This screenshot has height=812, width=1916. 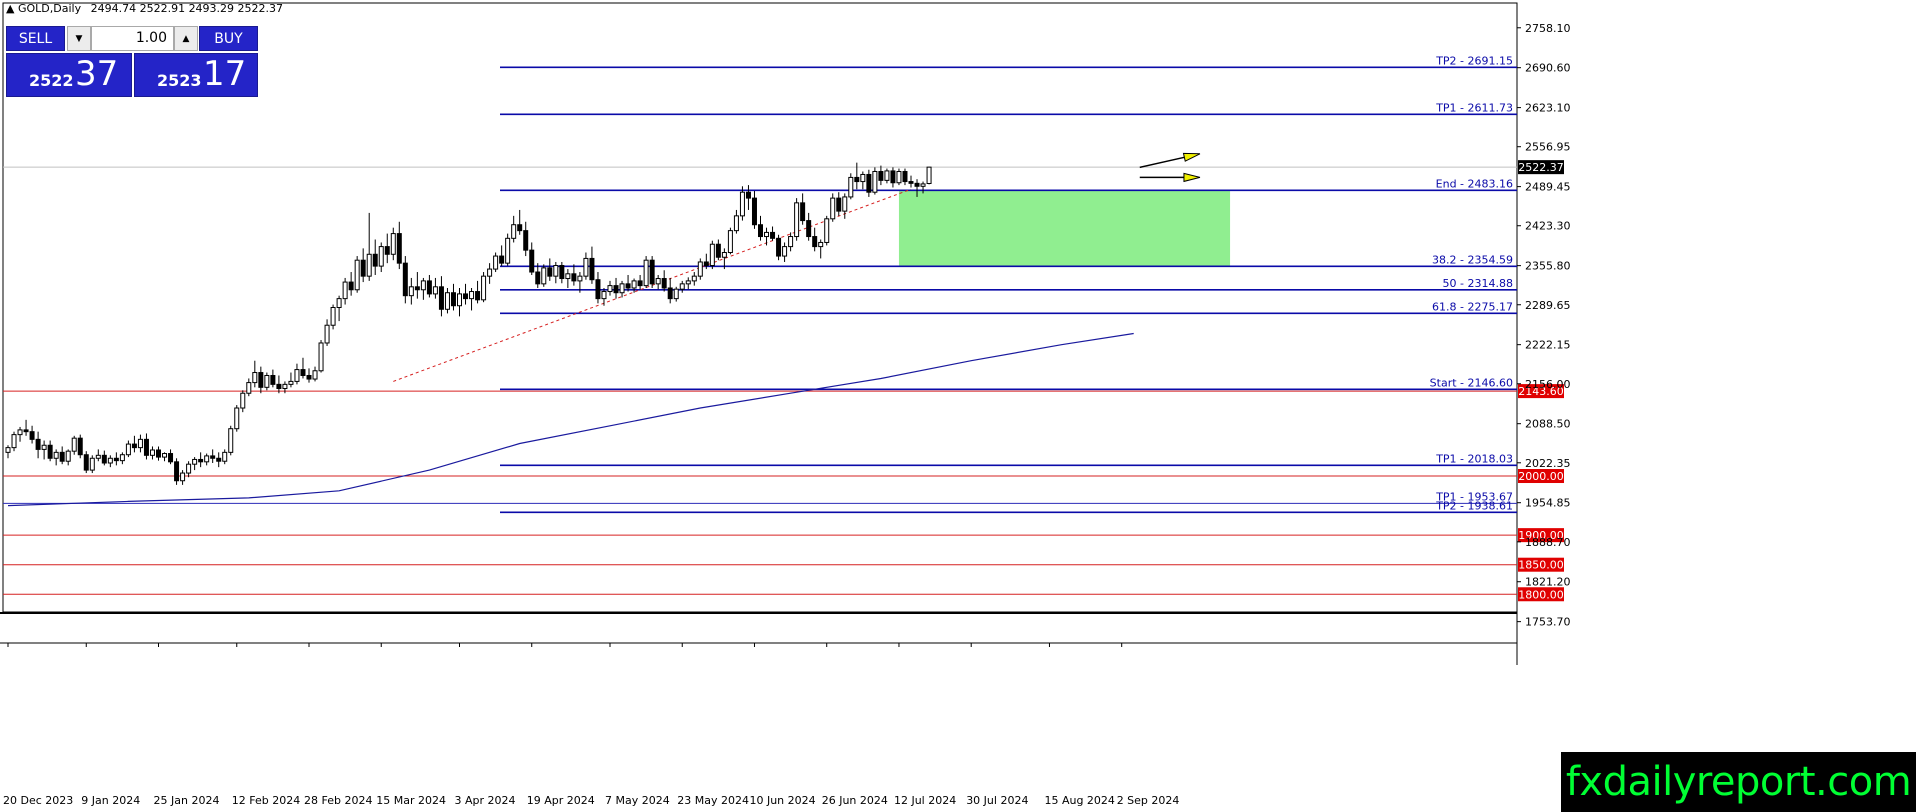 What do you see at coordinates (228, 38) in the screenshot?
I see `buy-button: BUY` at bounding box center [228, 38].